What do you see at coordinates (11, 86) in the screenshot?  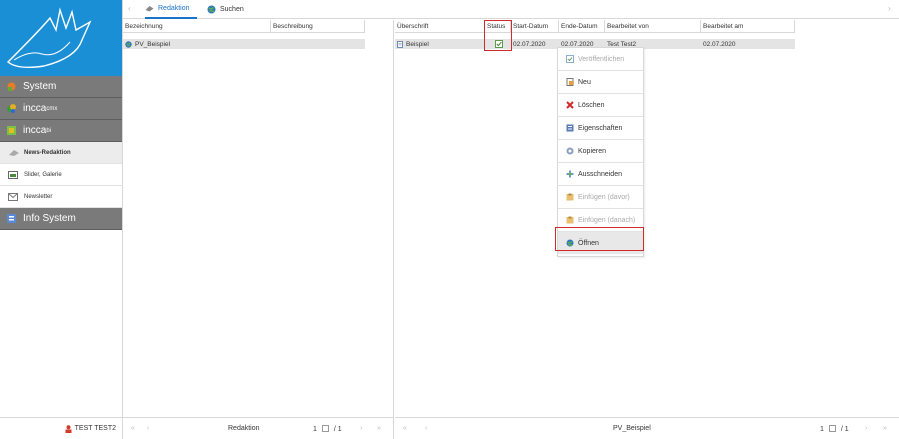 I see `system-icon` at bounding box center [11, 86].